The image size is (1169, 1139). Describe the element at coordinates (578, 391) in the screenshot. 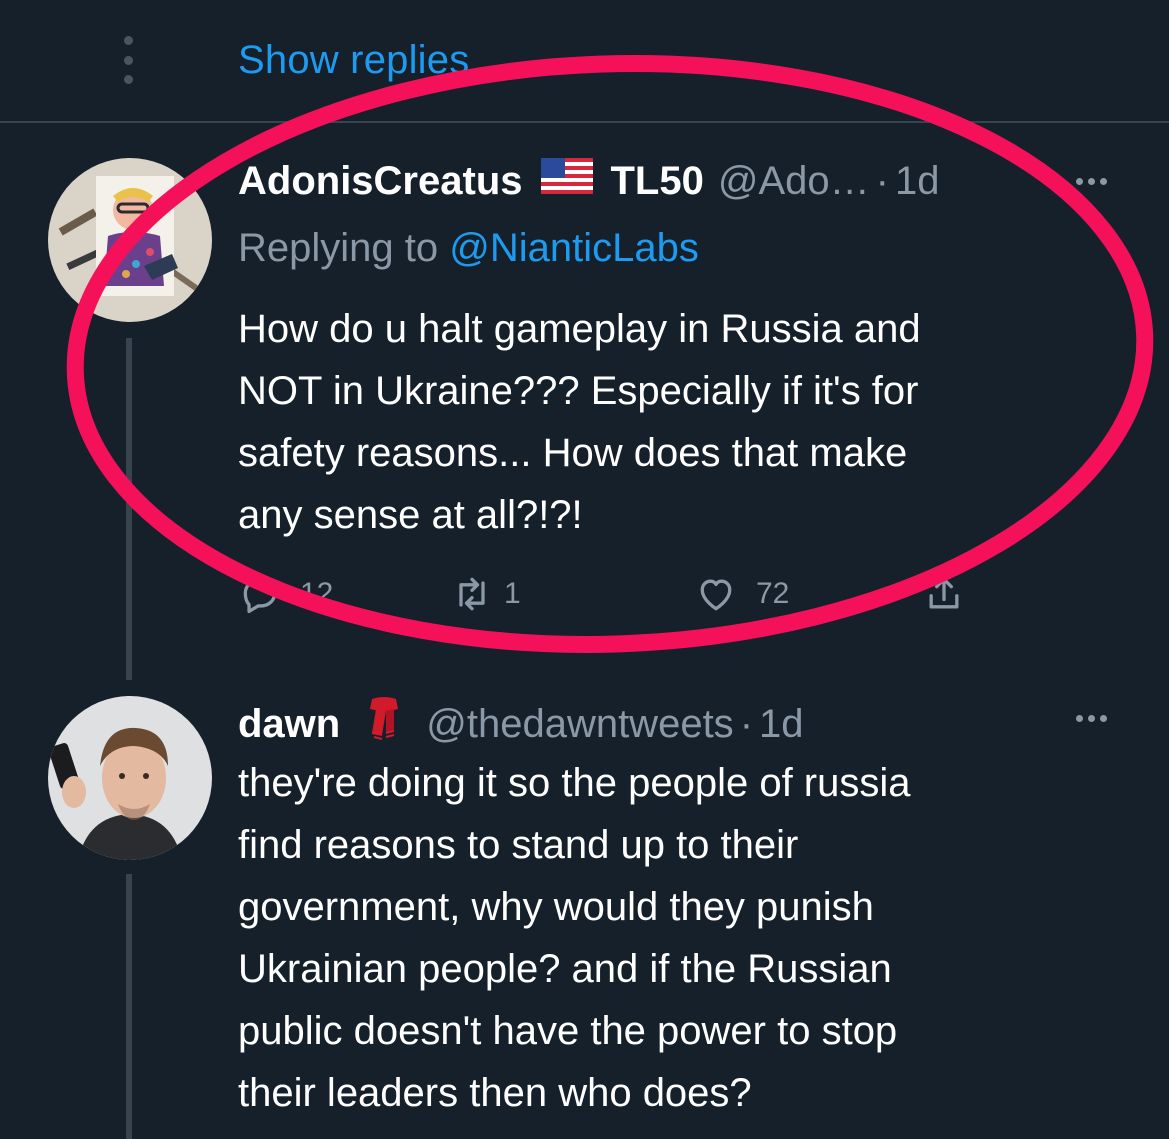

I see `text-line: NOT in Ukraine??? Especially if it's for` at that location.